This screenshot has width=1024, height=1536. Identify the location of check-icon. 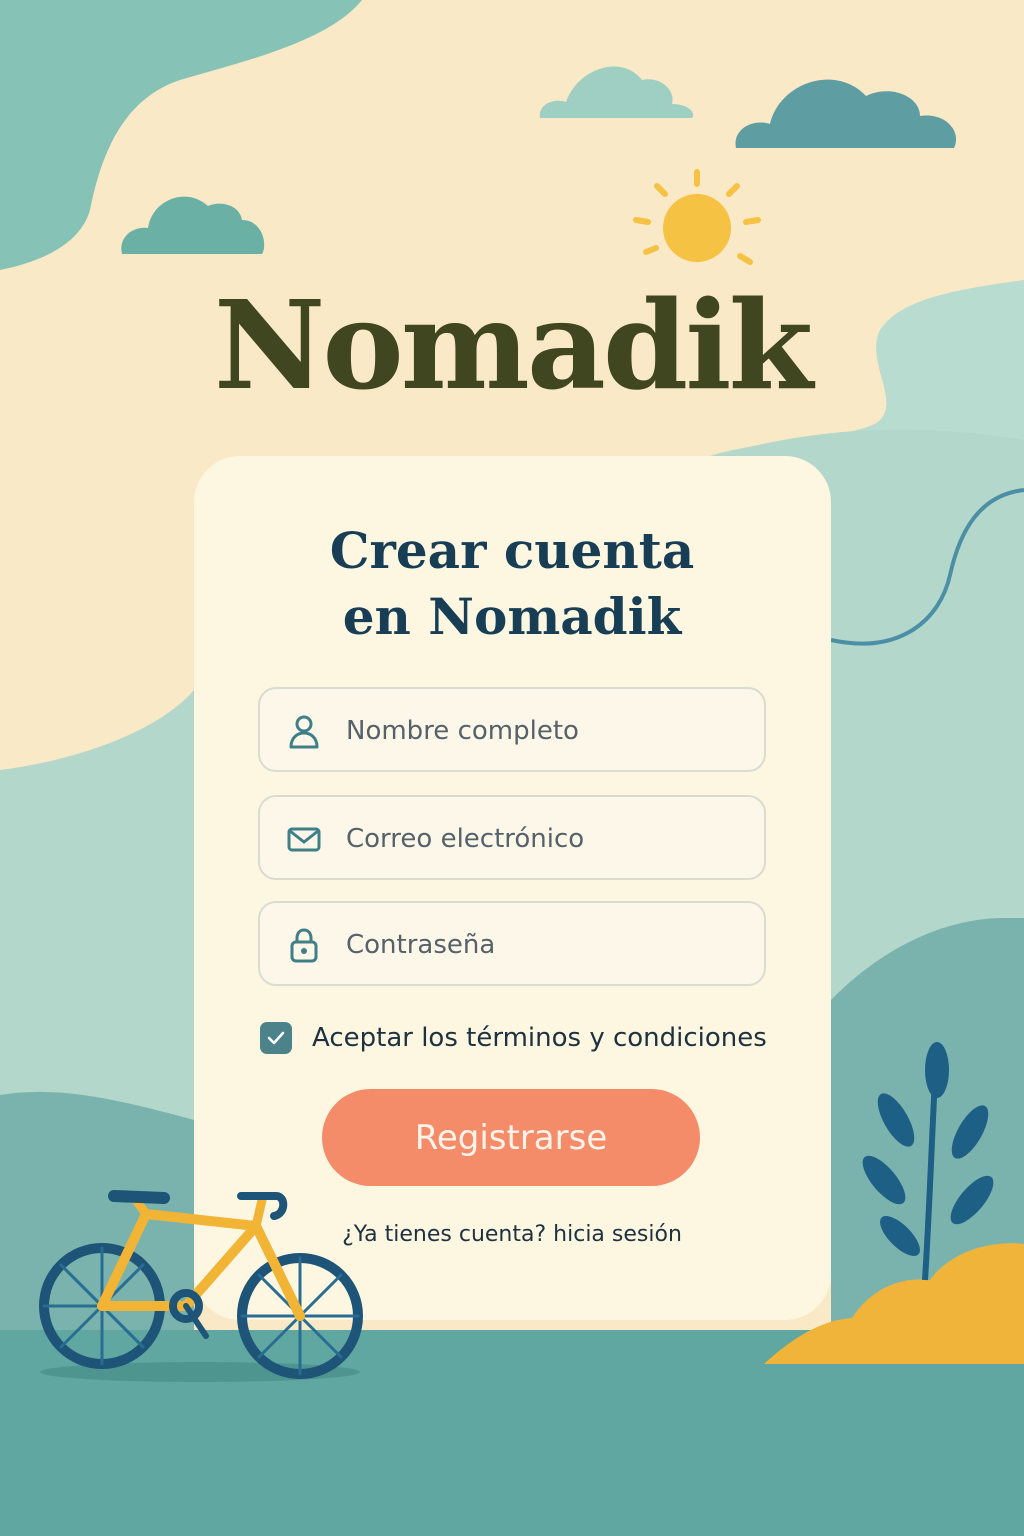
(276, 1038).